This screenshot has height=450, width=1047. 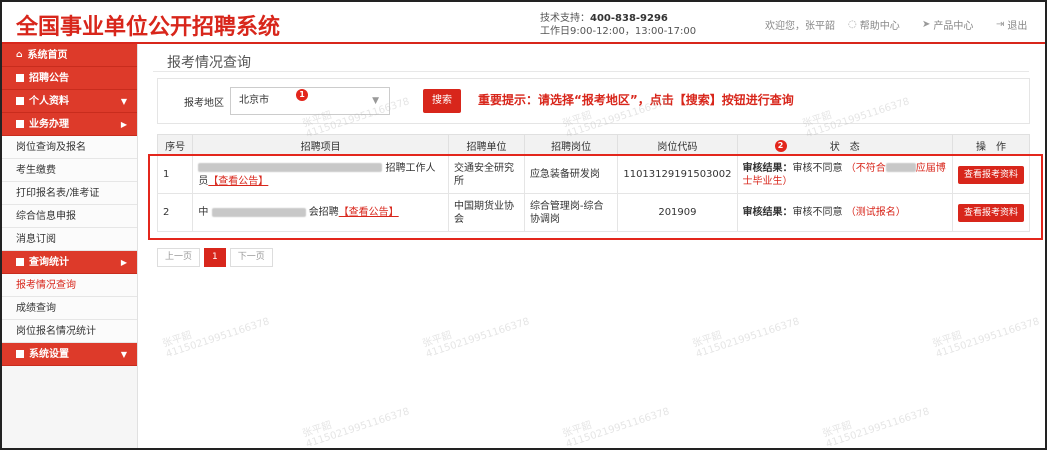 What do you see at coordinates (69, 170) in the screenshot?
I see `sidebar-item-payment: 考生缴费` at bounding box center [69, 170].